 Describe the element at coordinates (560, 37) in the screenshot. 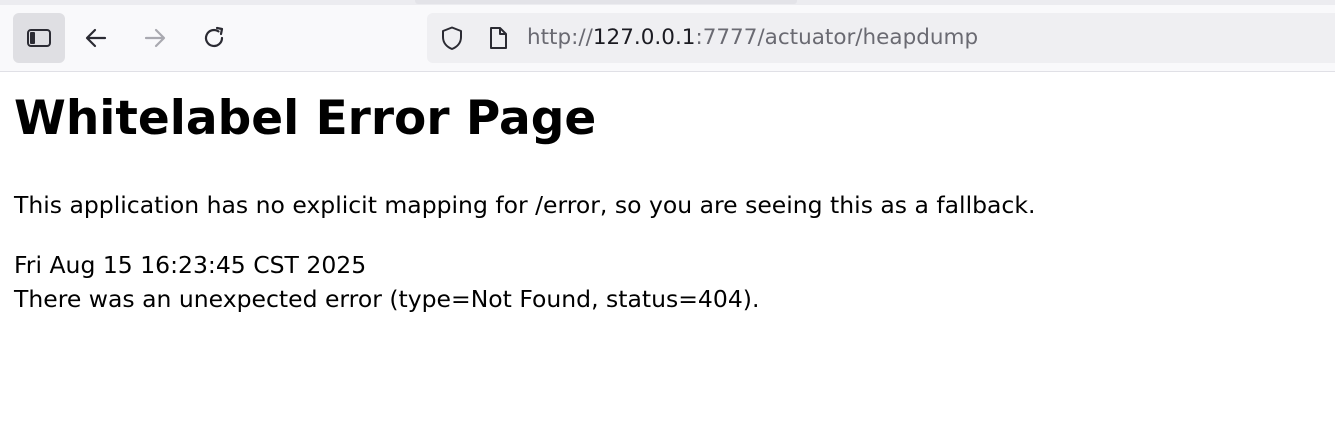

I see `url-scheme: http://` at that location.